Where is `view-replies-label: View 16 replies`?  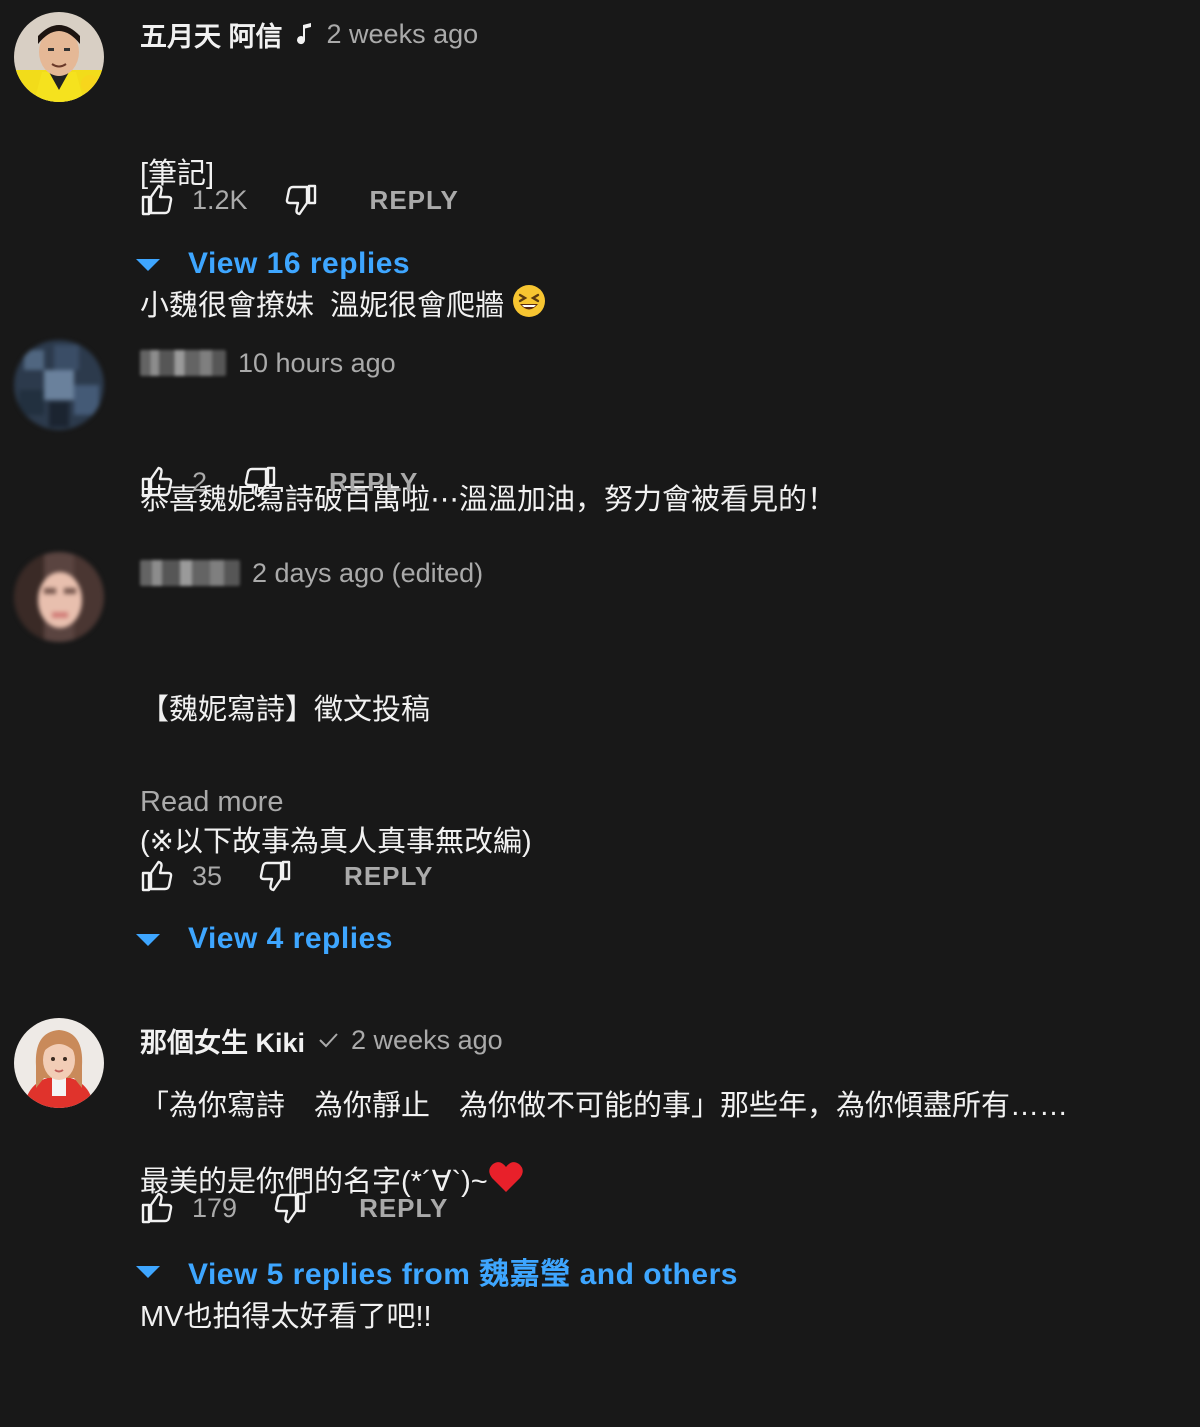 view-replies-label: View 16 replies is located at coordinates (299, 263).